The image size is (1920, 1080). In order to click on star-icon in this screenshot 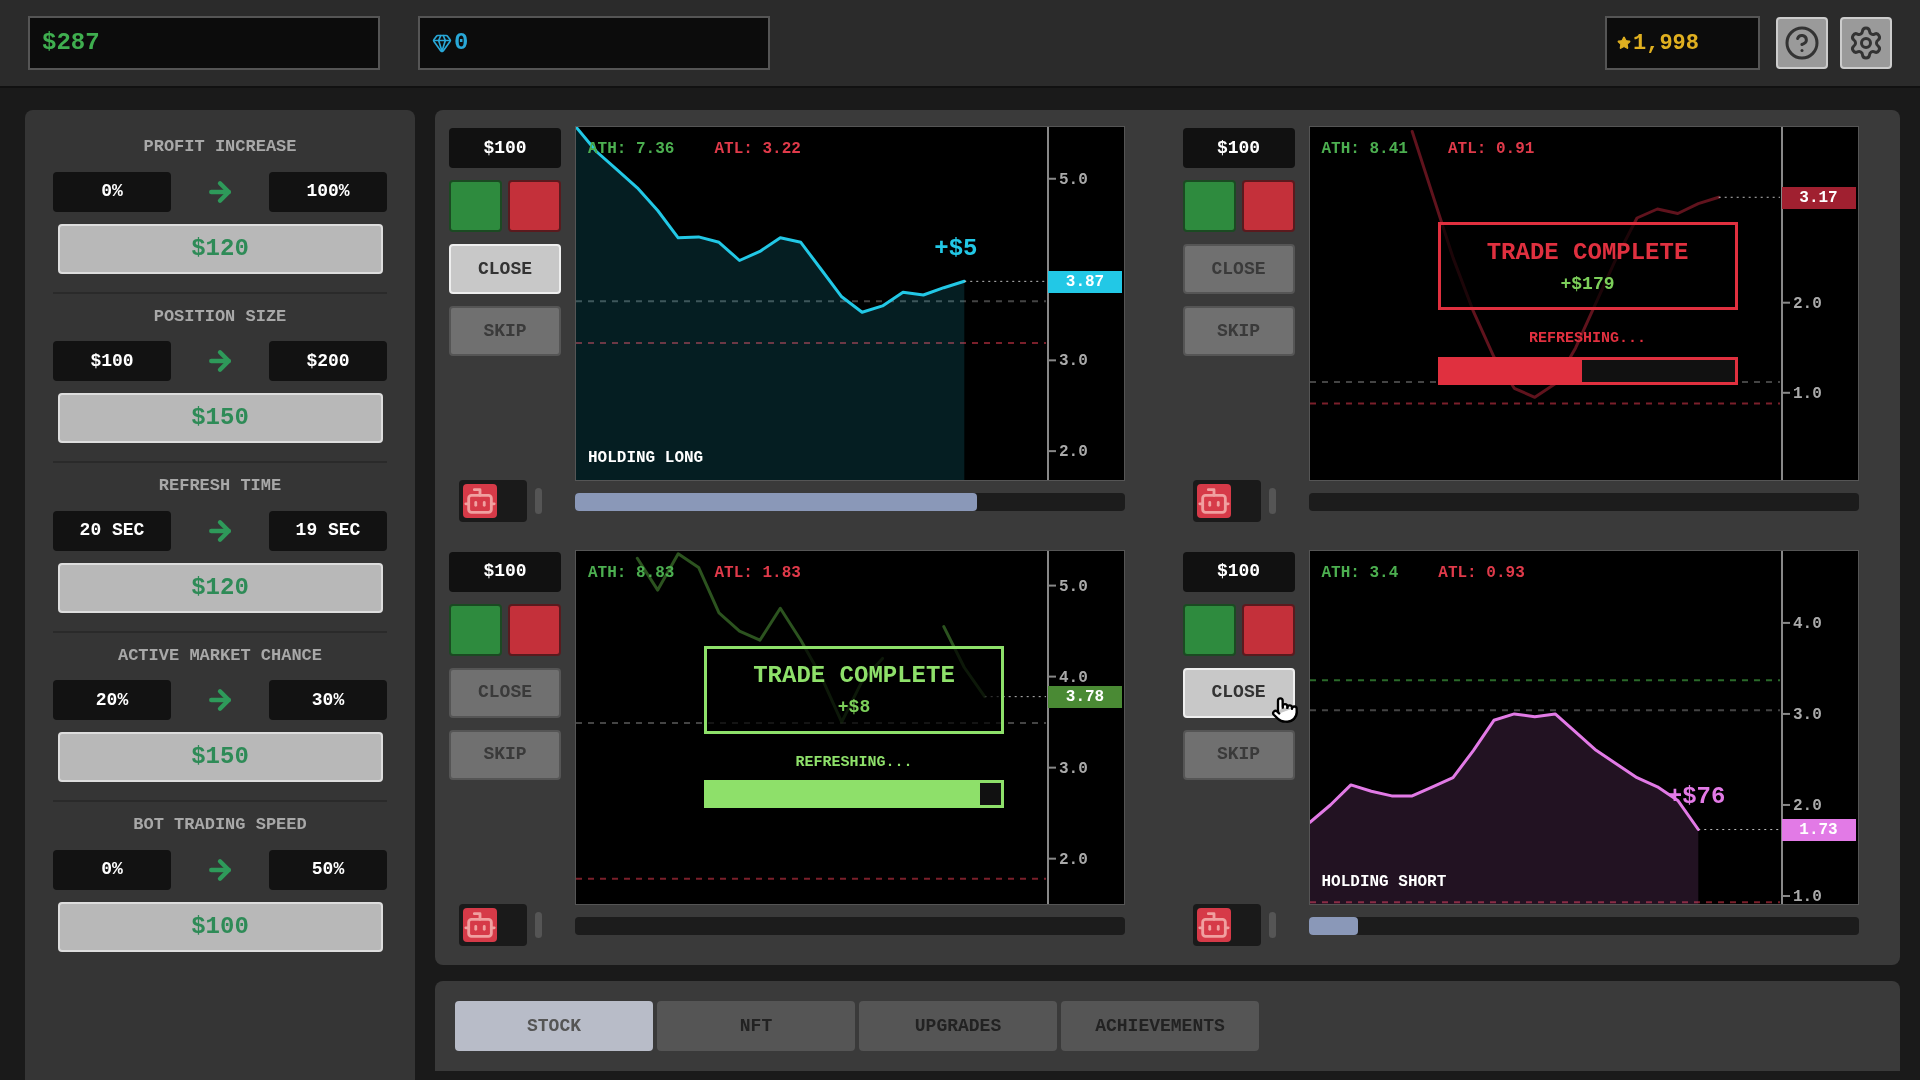, I will do `click(1624, 43)`.